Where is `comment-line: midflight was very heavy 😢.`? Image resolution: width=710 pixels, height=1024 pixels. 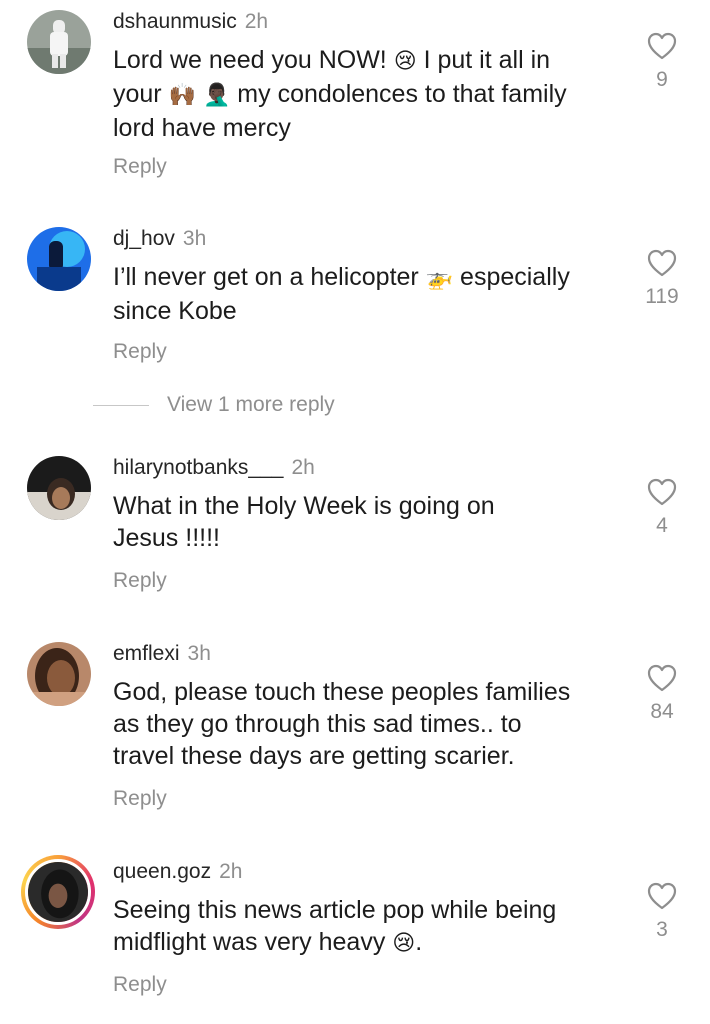
comment-line: midflight was very heavy 😢. is located at coordinates (365, 943).